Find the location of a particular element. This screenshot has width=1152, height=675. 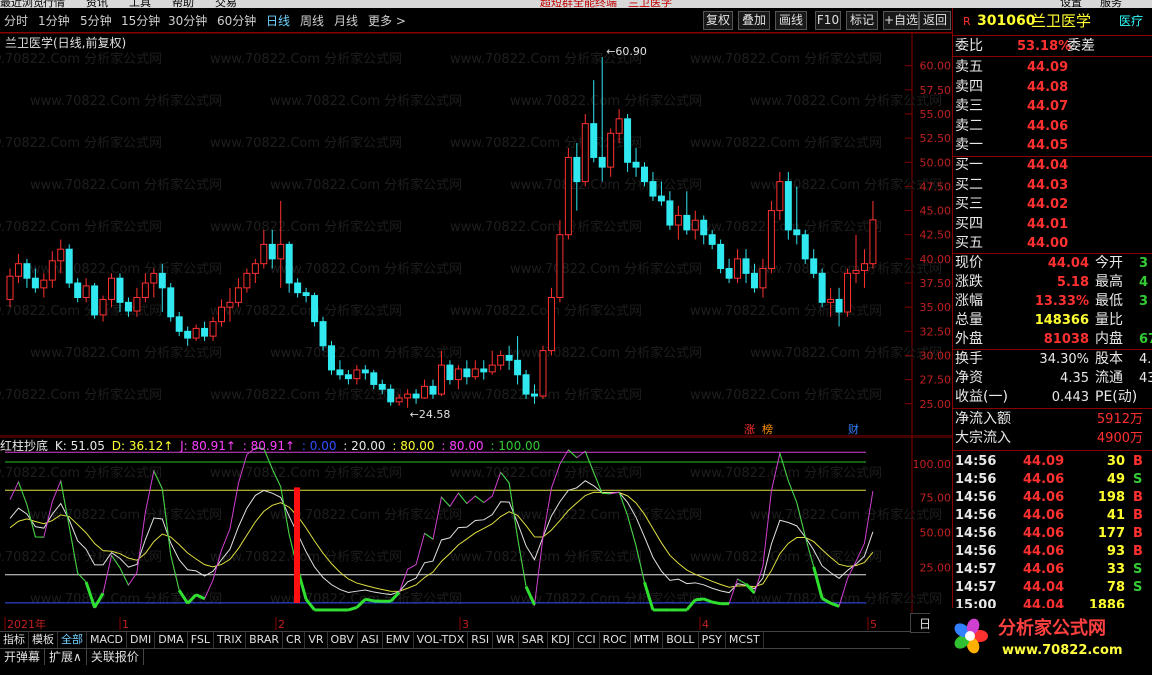

indicator-tab: BOLL is located at coordinates (681, 640).